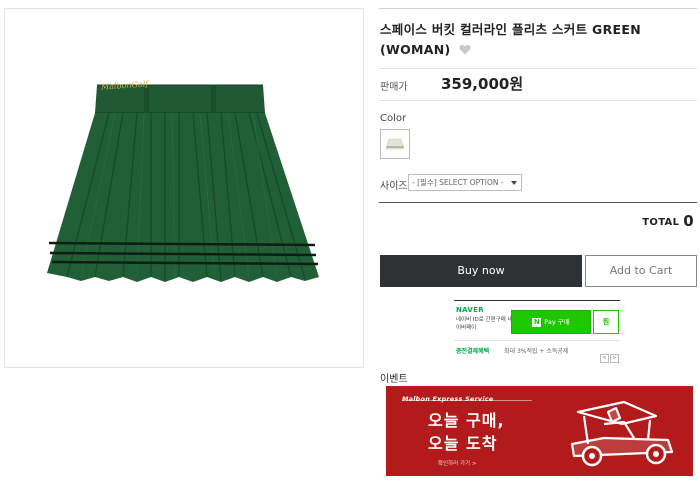 The width and height of the screenshot is (700, 486). Describe the element at coordinates (688, 221) in the screenshot. I see `total-value: 0` at that location.